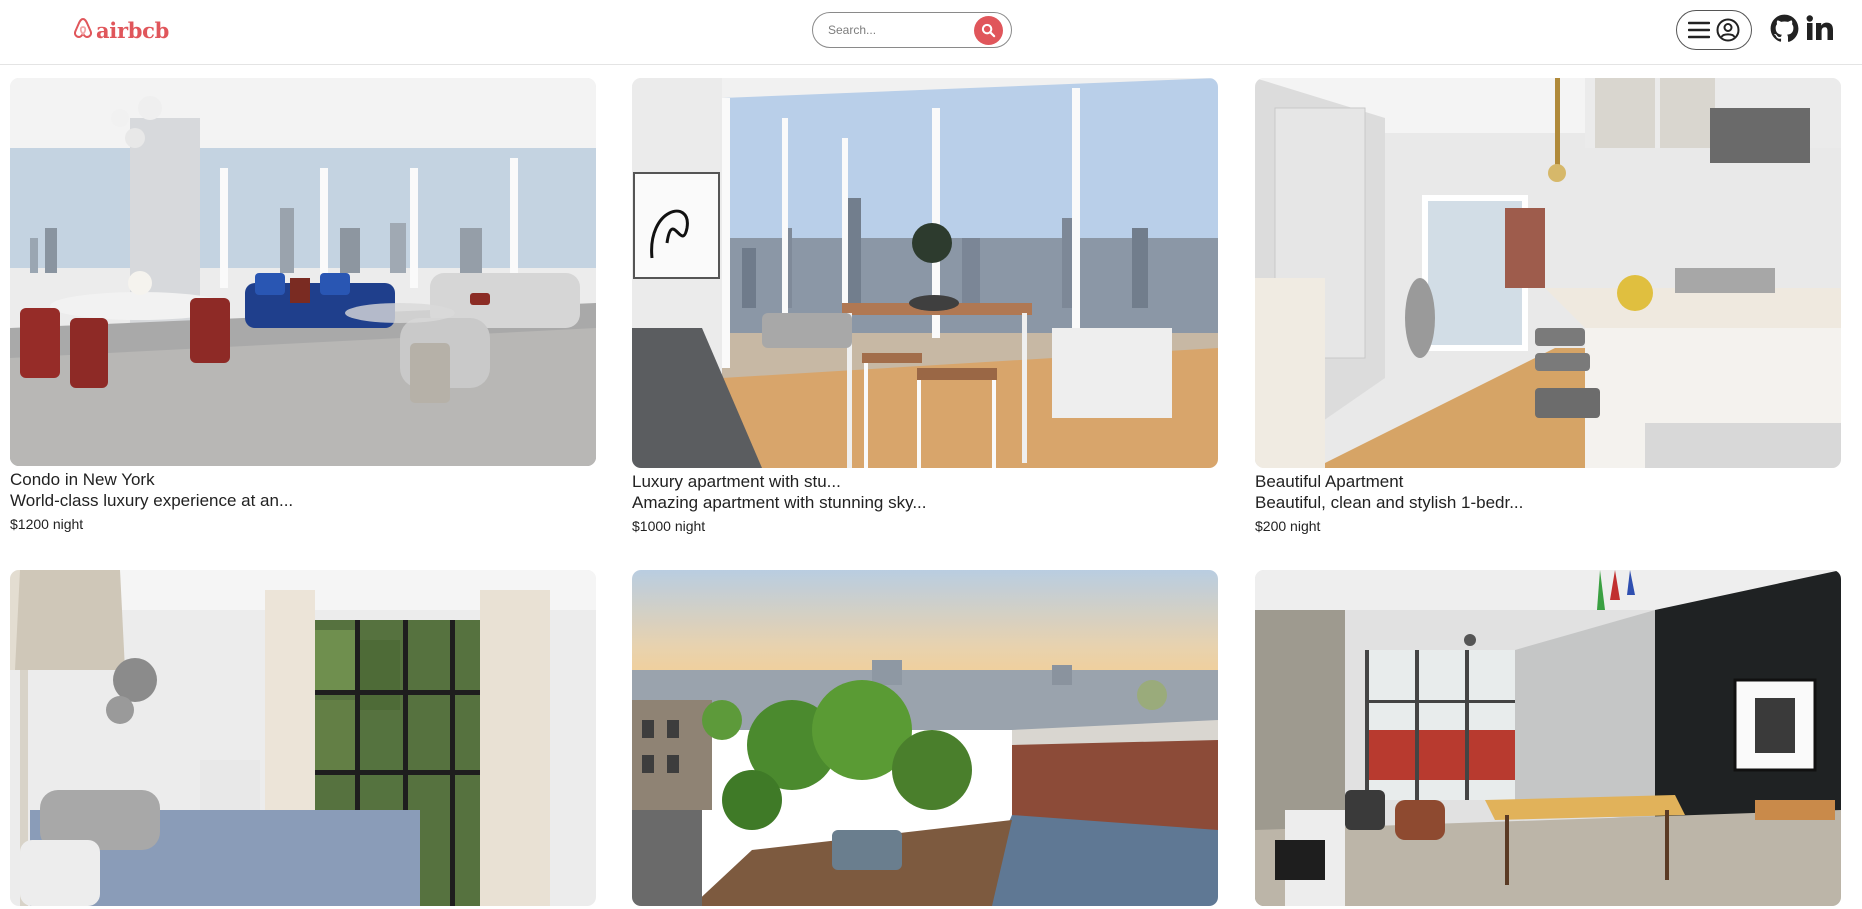 The image size is (1862, 909). Describe the element at coordinates (29, 524) in the screenshot. I see `listing-price-amount: $1200` at that location.